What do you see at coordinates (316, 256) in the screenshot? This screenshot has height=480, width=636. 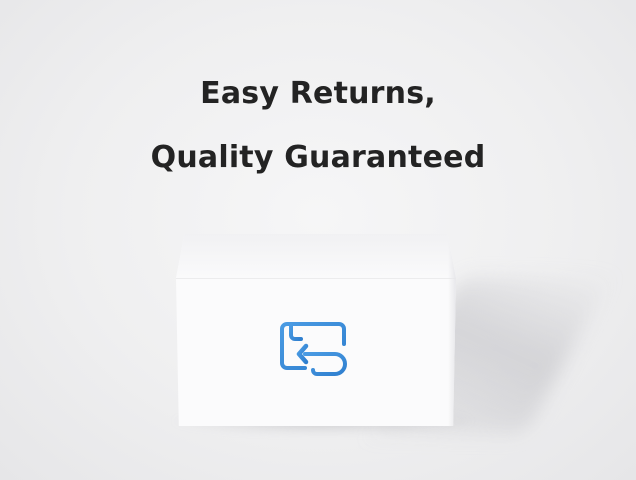 I see `box-lid` at bounding box center [316, 256].